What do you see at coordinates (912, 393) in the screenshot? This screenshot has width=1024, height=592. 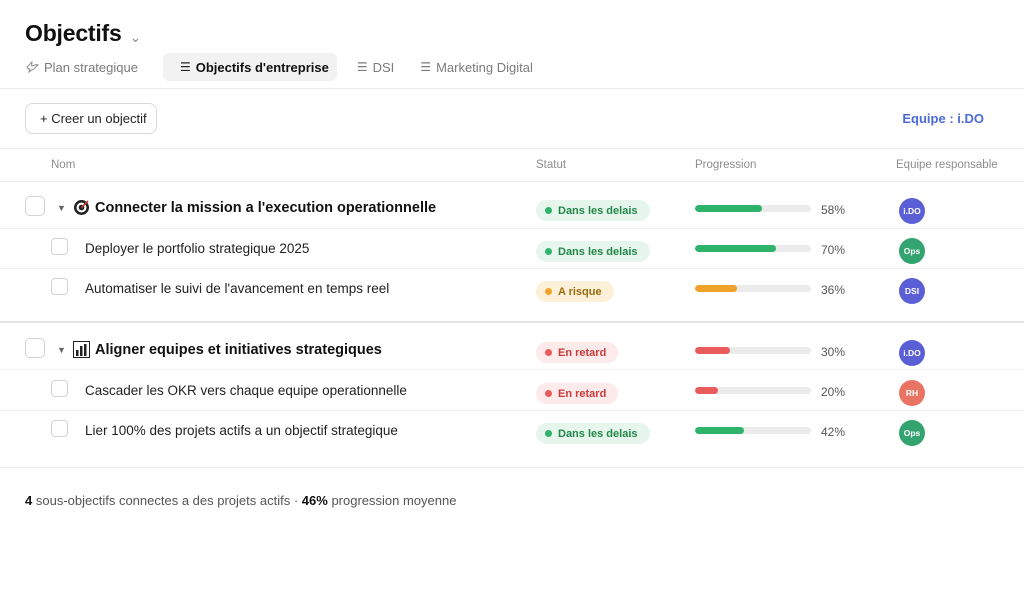 I see `avatar: RH` at bounding box center [912, 393].